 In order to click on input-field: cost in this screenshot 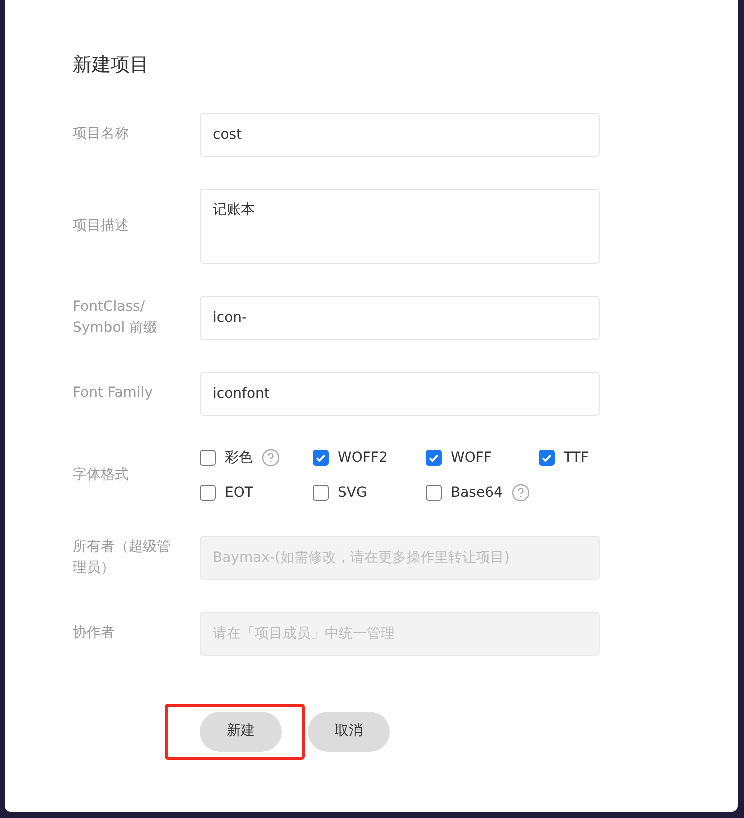, I will do `click(400, 134)`.